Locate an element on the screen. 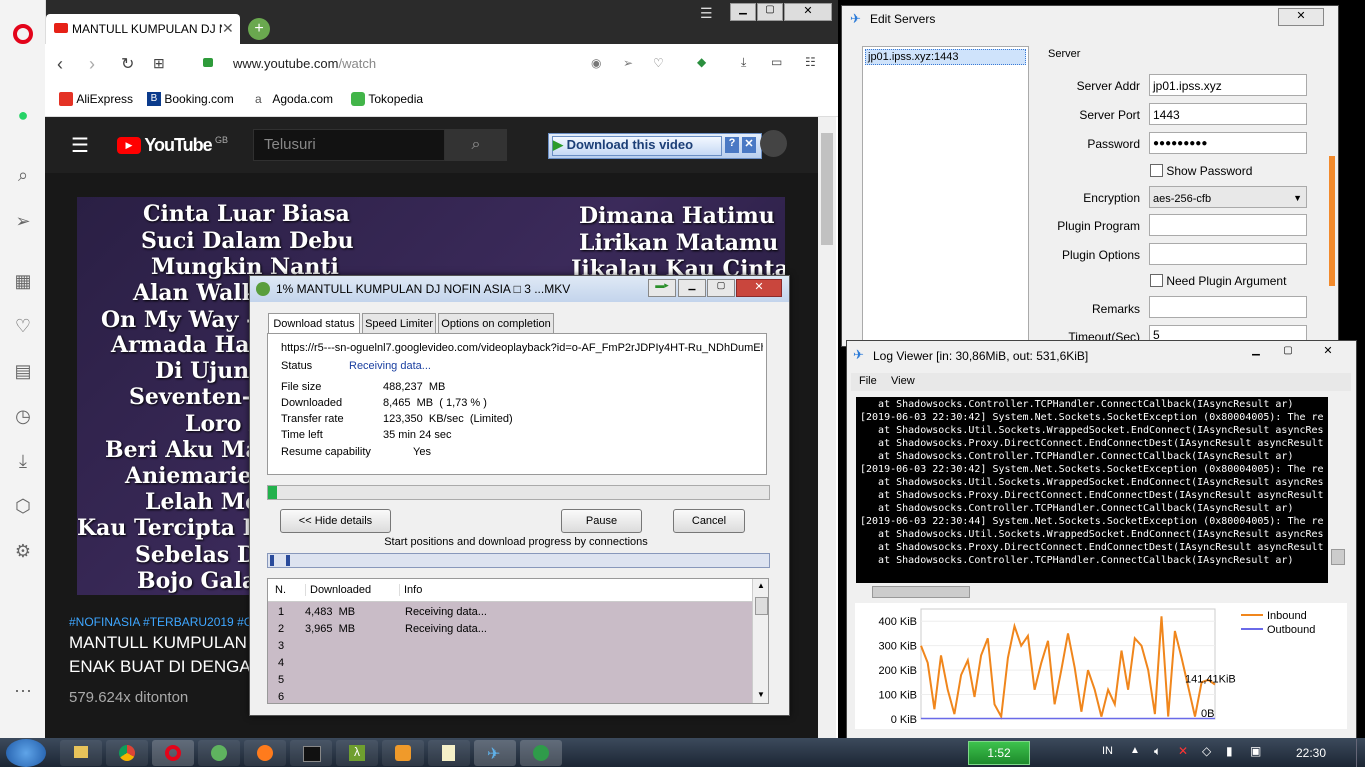 The height and width of the screenshot is (767, 1365). table-row: 3 is located at coordinates (510, 646).